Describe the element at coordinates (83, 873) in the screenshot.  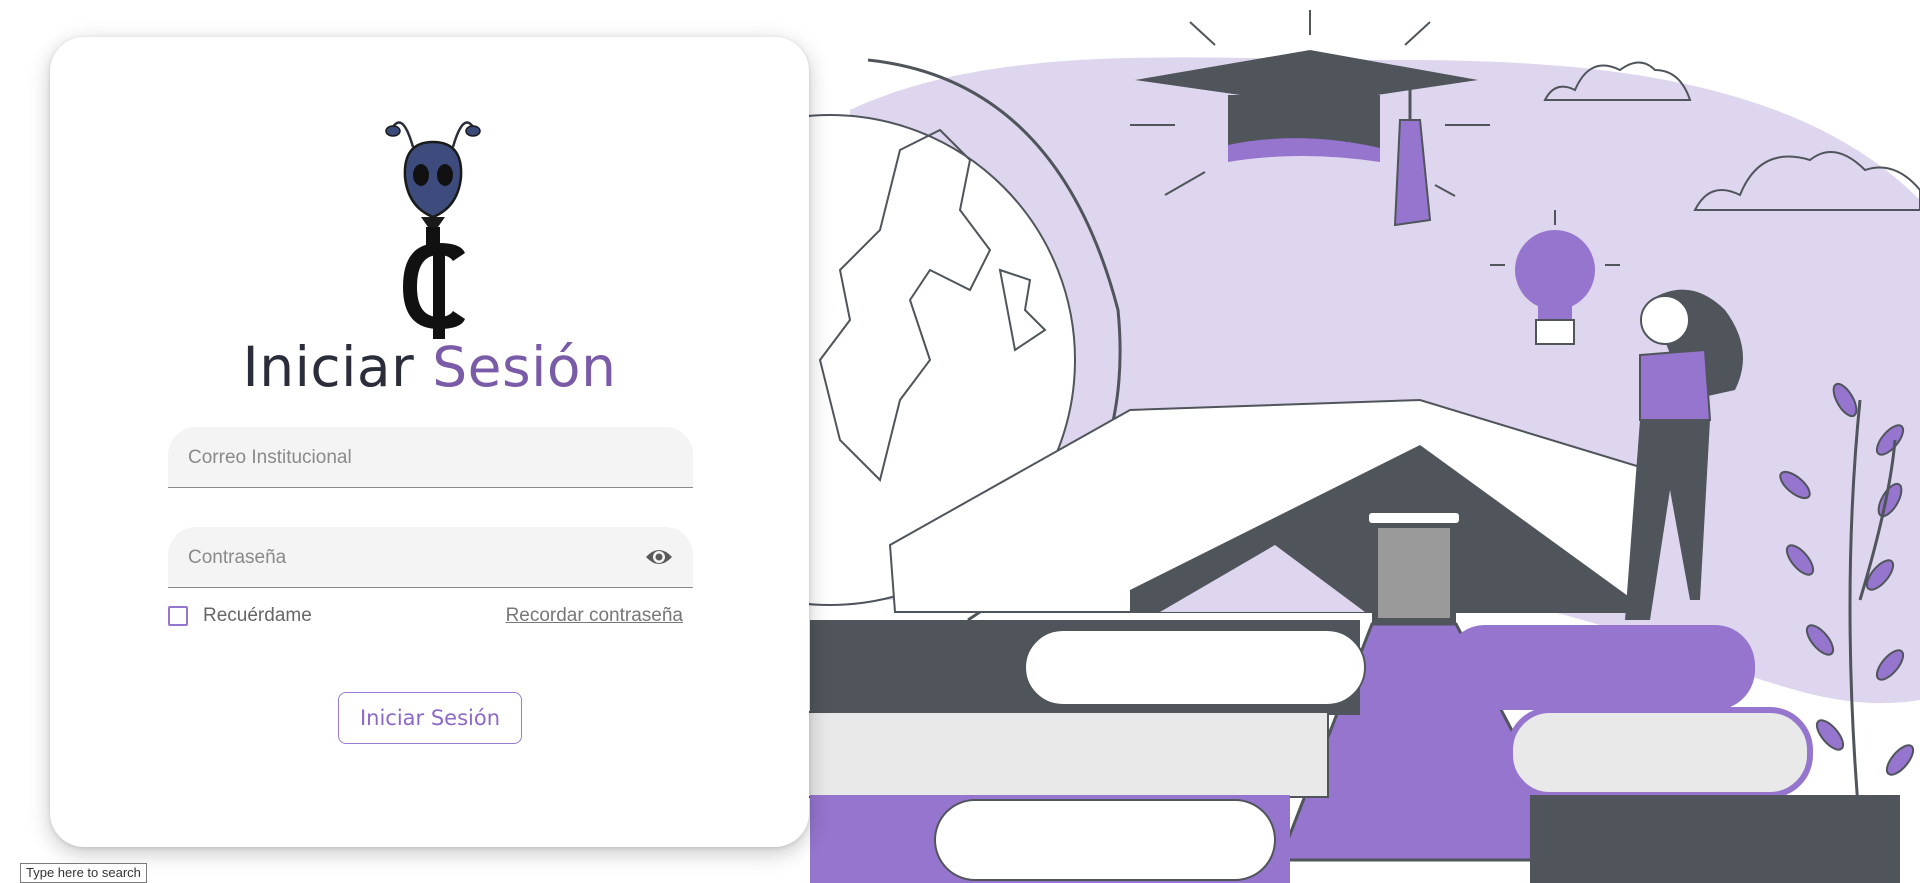
I see `taskbar-search-box: Type here to search` at that location.